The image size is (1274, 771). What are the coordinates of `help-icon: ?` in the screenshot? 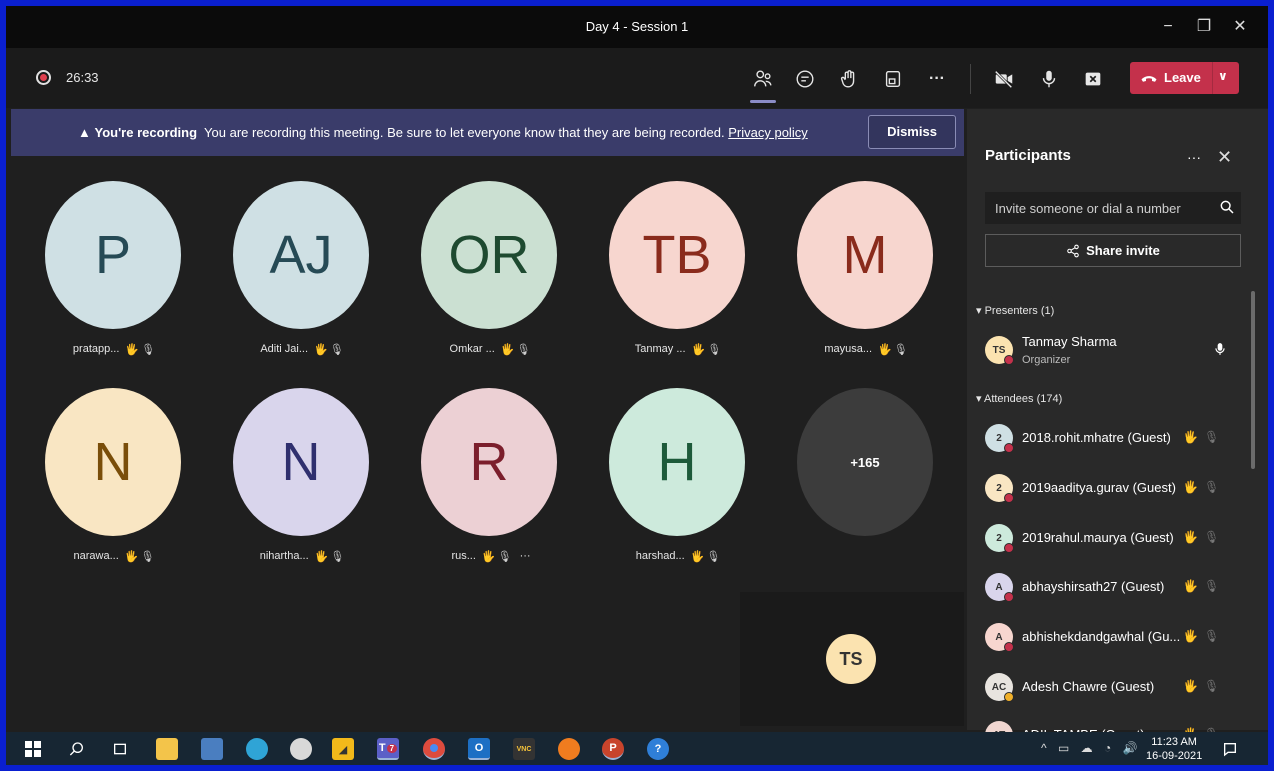 It's located at (658, 749).